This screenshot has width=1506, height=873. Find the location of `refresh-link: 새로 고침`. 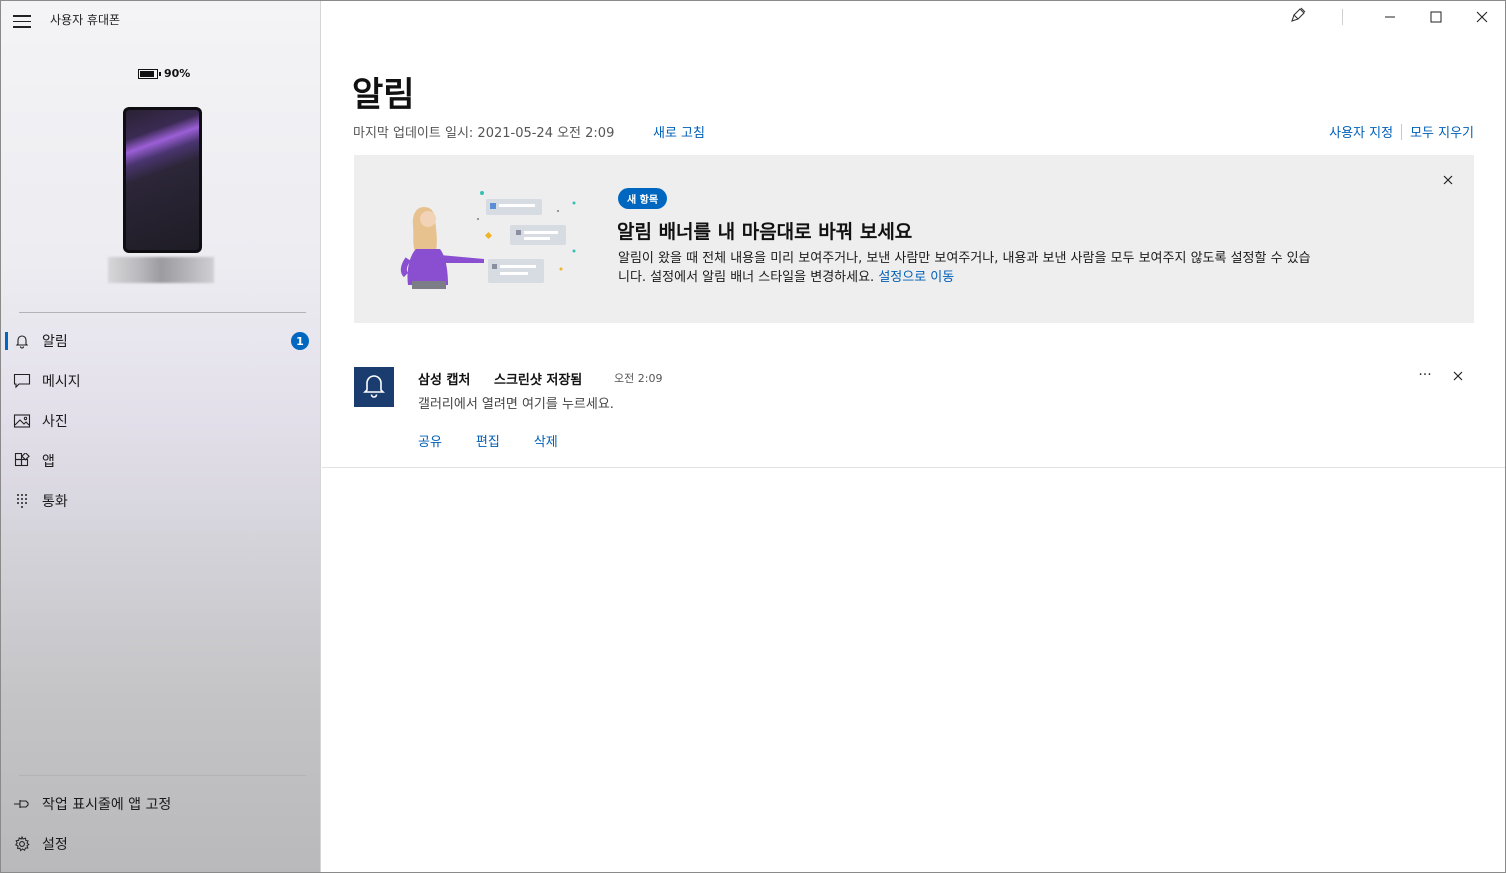

refresh-link: 새로 고침 is located at coordinates (679, 131).